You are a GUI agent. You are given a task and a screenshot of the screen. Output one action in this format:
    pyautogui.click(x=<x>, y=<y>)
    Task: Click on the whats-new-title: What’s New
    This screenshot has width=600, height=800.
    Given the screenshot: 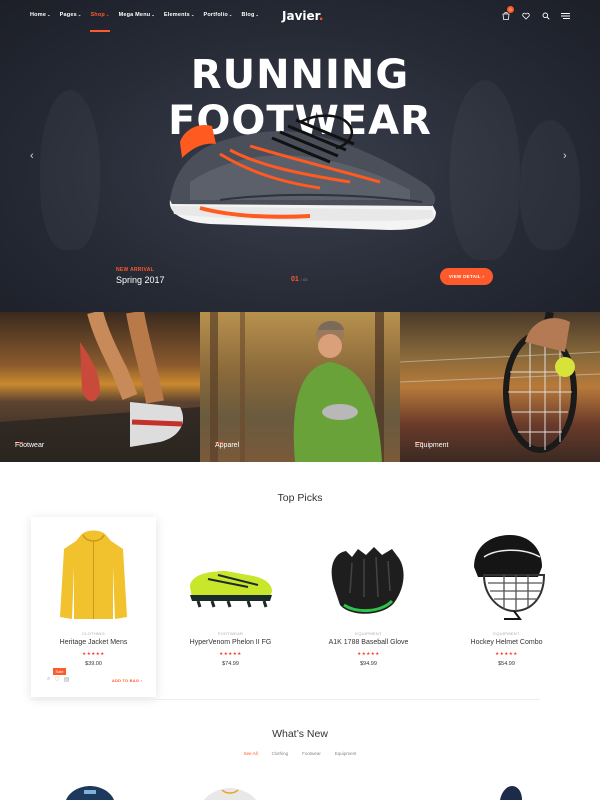 What is the action you would take?
    pyautogui.click(x=300, y=734)
    